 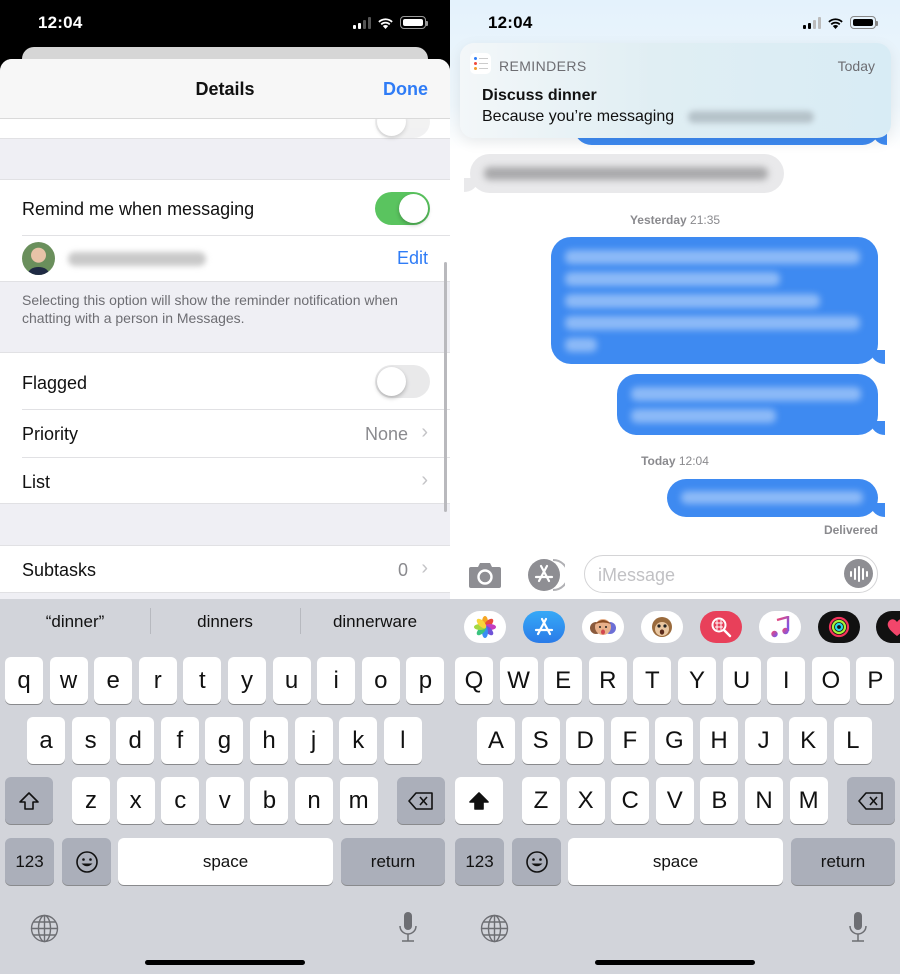 I want to click on contact-row: Edit, so click(x=225, y=259).